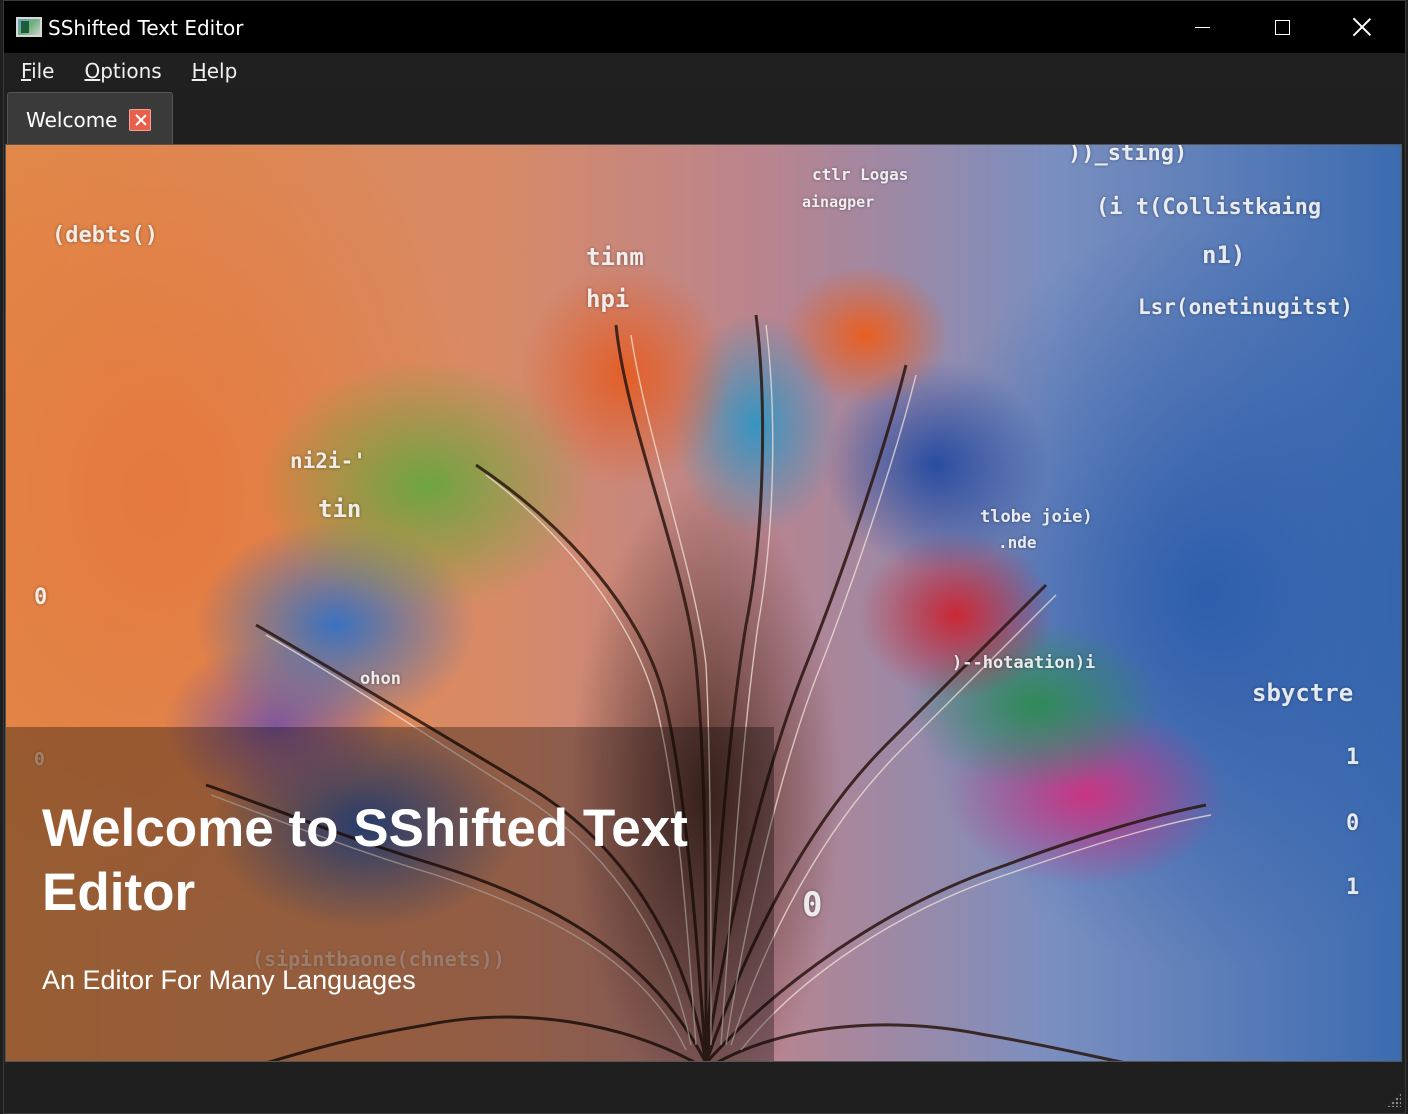  What do you see at coordinates (340, 509) in the screenshot?
I see `artwork-text: tin` at bounding box center [340, 509].